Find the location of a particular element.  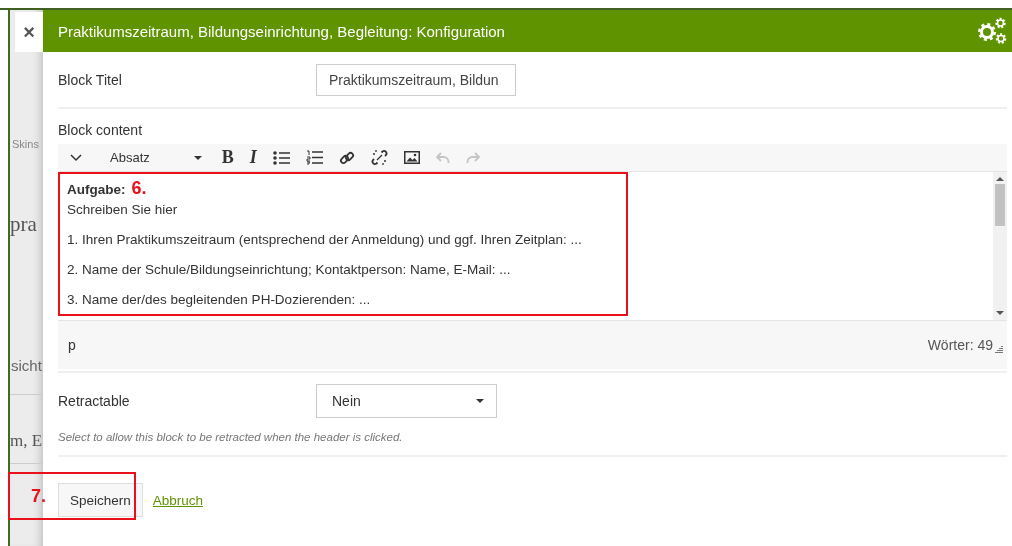

window-title: Praktikumszeitraum, Bildungseinrichtung, Begleitung: Konfiguration is located at coordinates (281, 31).